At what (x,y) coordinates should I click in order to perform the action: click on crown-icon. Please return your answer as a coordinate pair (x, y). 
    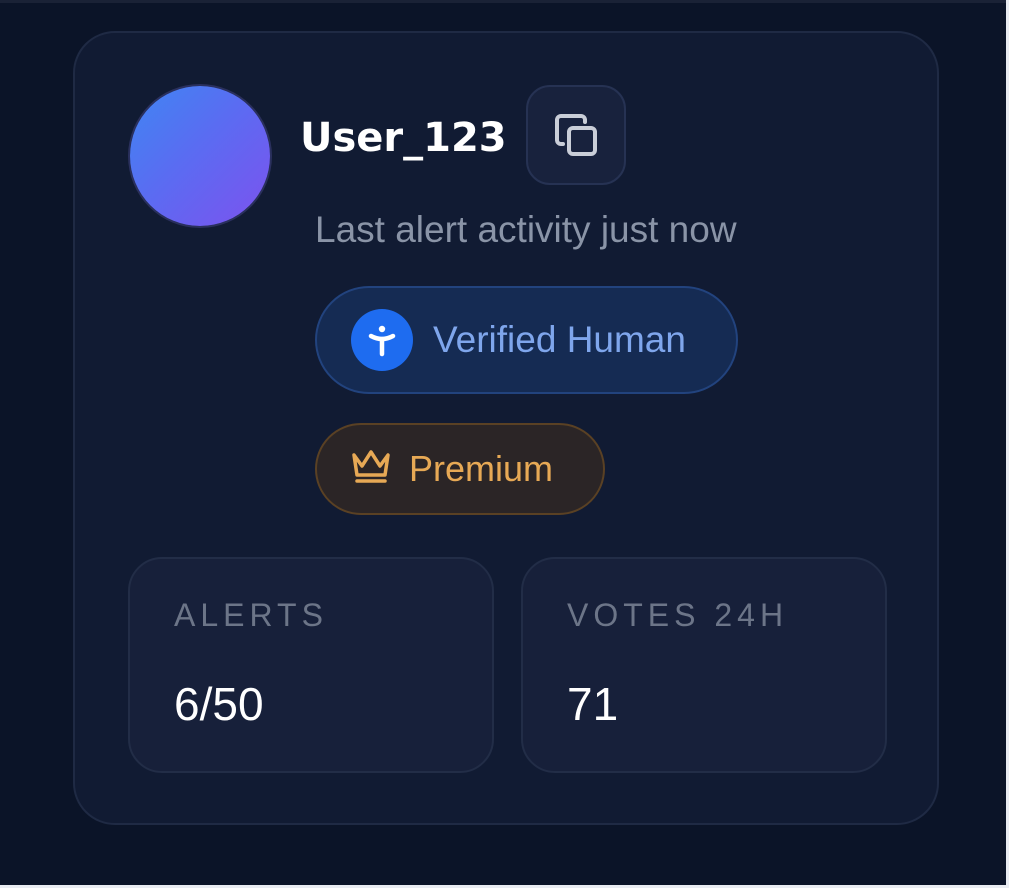
    Looking at the image, I should click on (371, 469).